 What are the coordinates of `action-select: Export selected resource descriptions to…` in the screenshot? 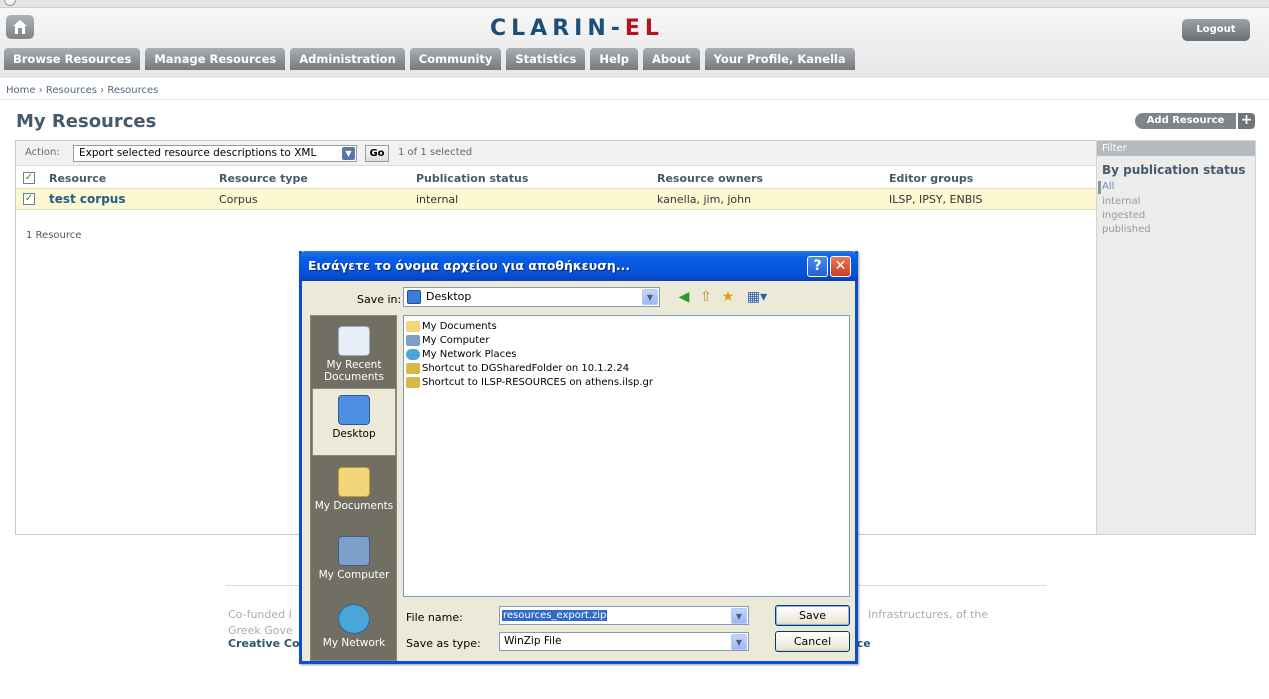 It's located at (215, 153).